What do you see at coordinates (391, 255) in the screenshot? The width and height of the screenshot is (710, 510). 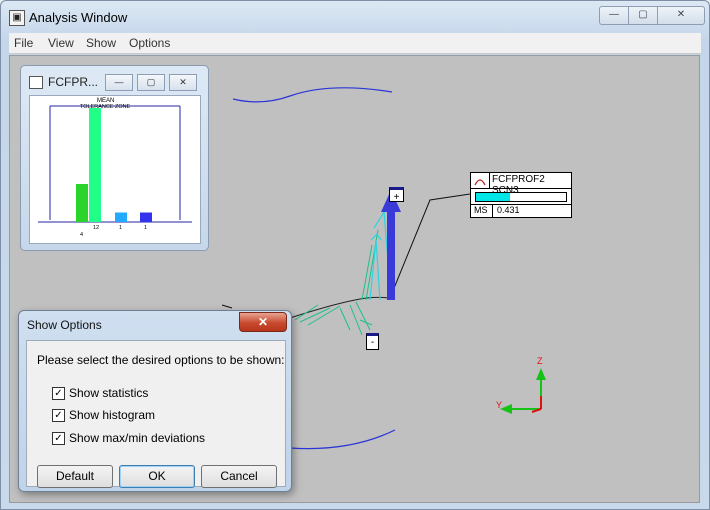 I see `max-deviation-arrow` at bounding box center [391, 255].